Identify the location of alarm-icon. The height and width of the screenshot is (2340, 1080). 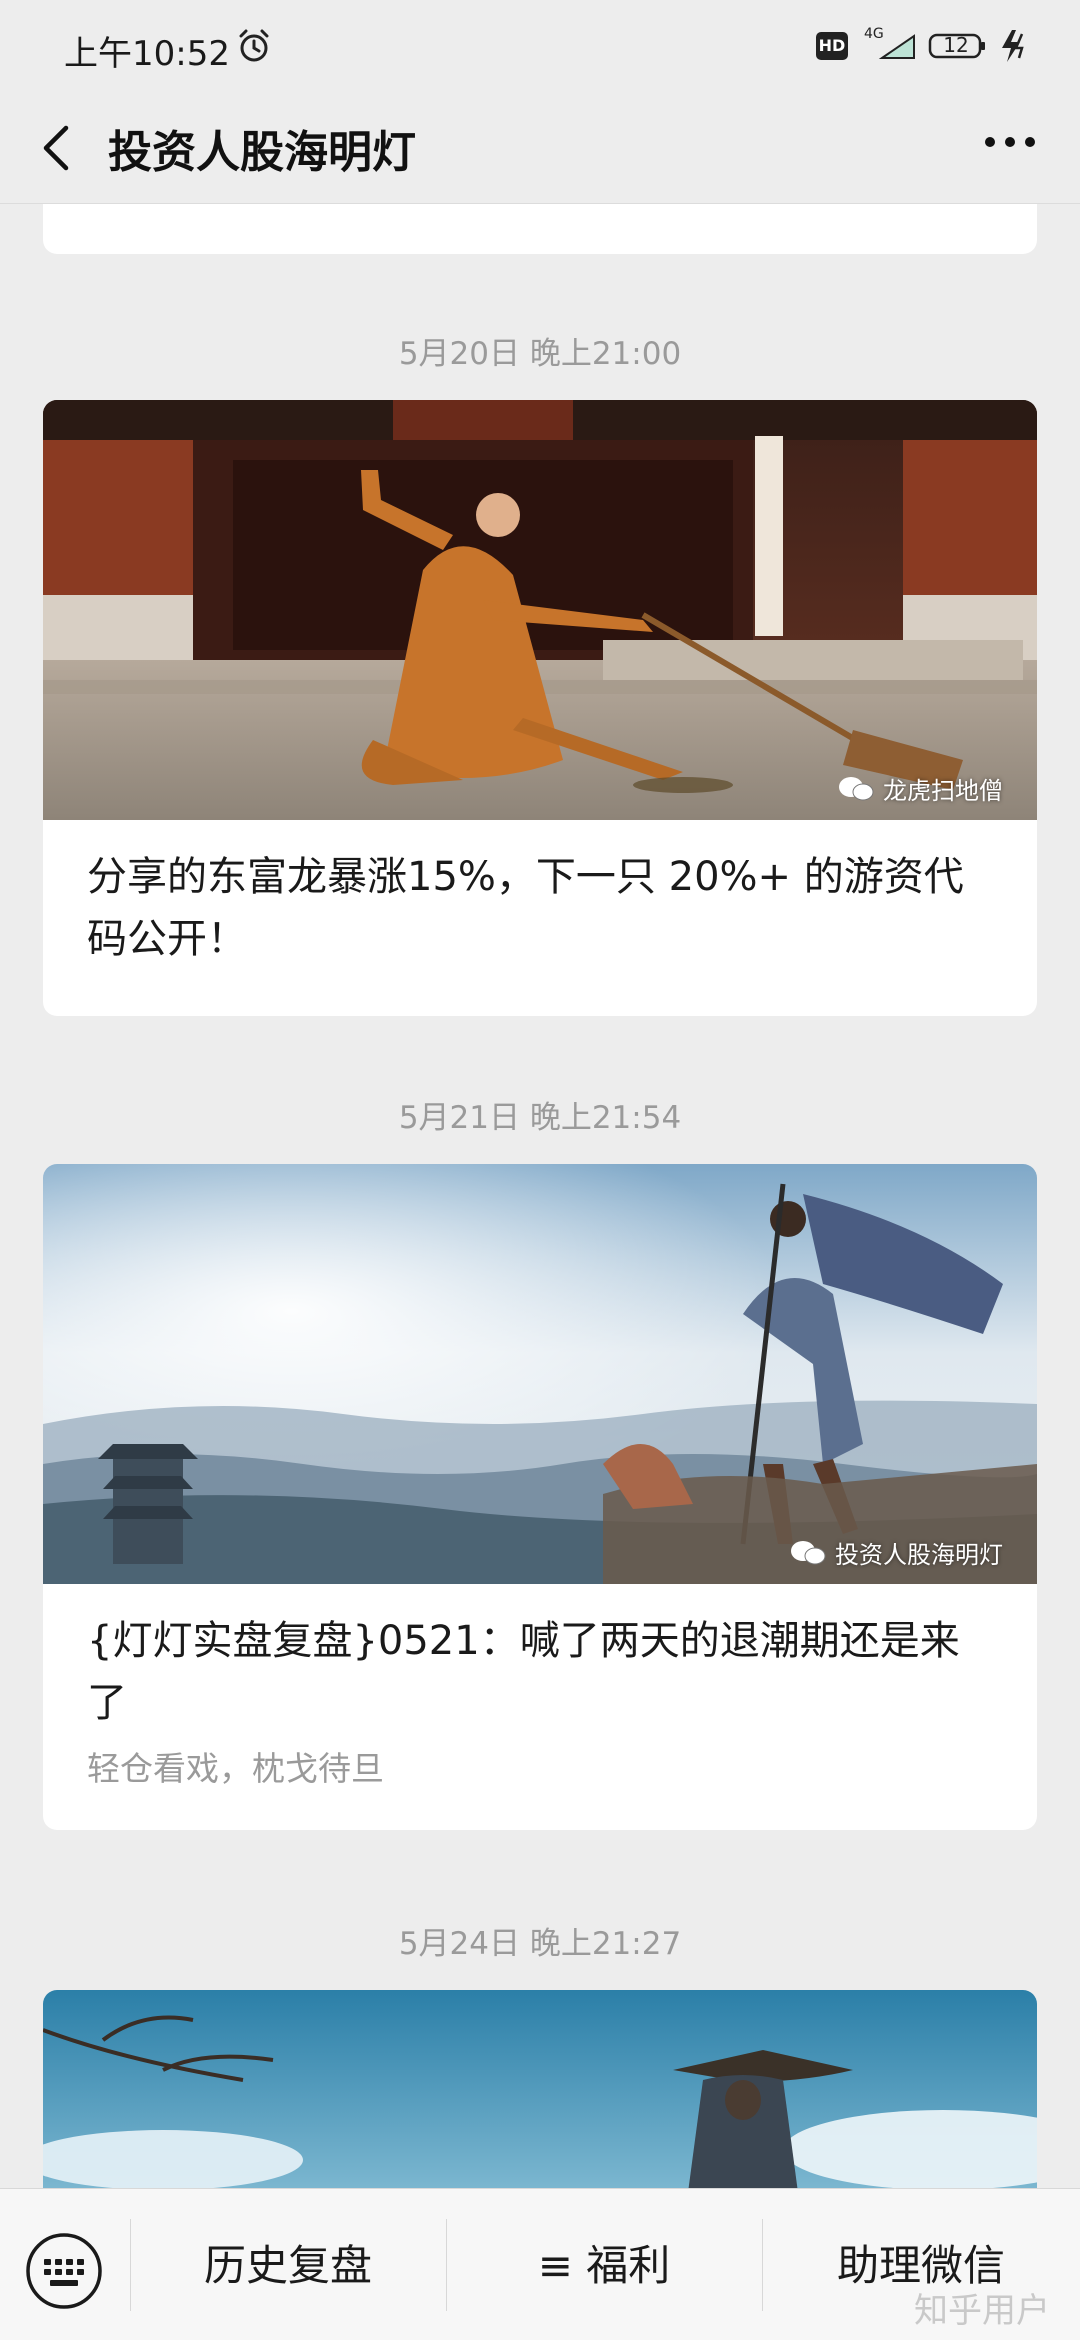
(254, 45).